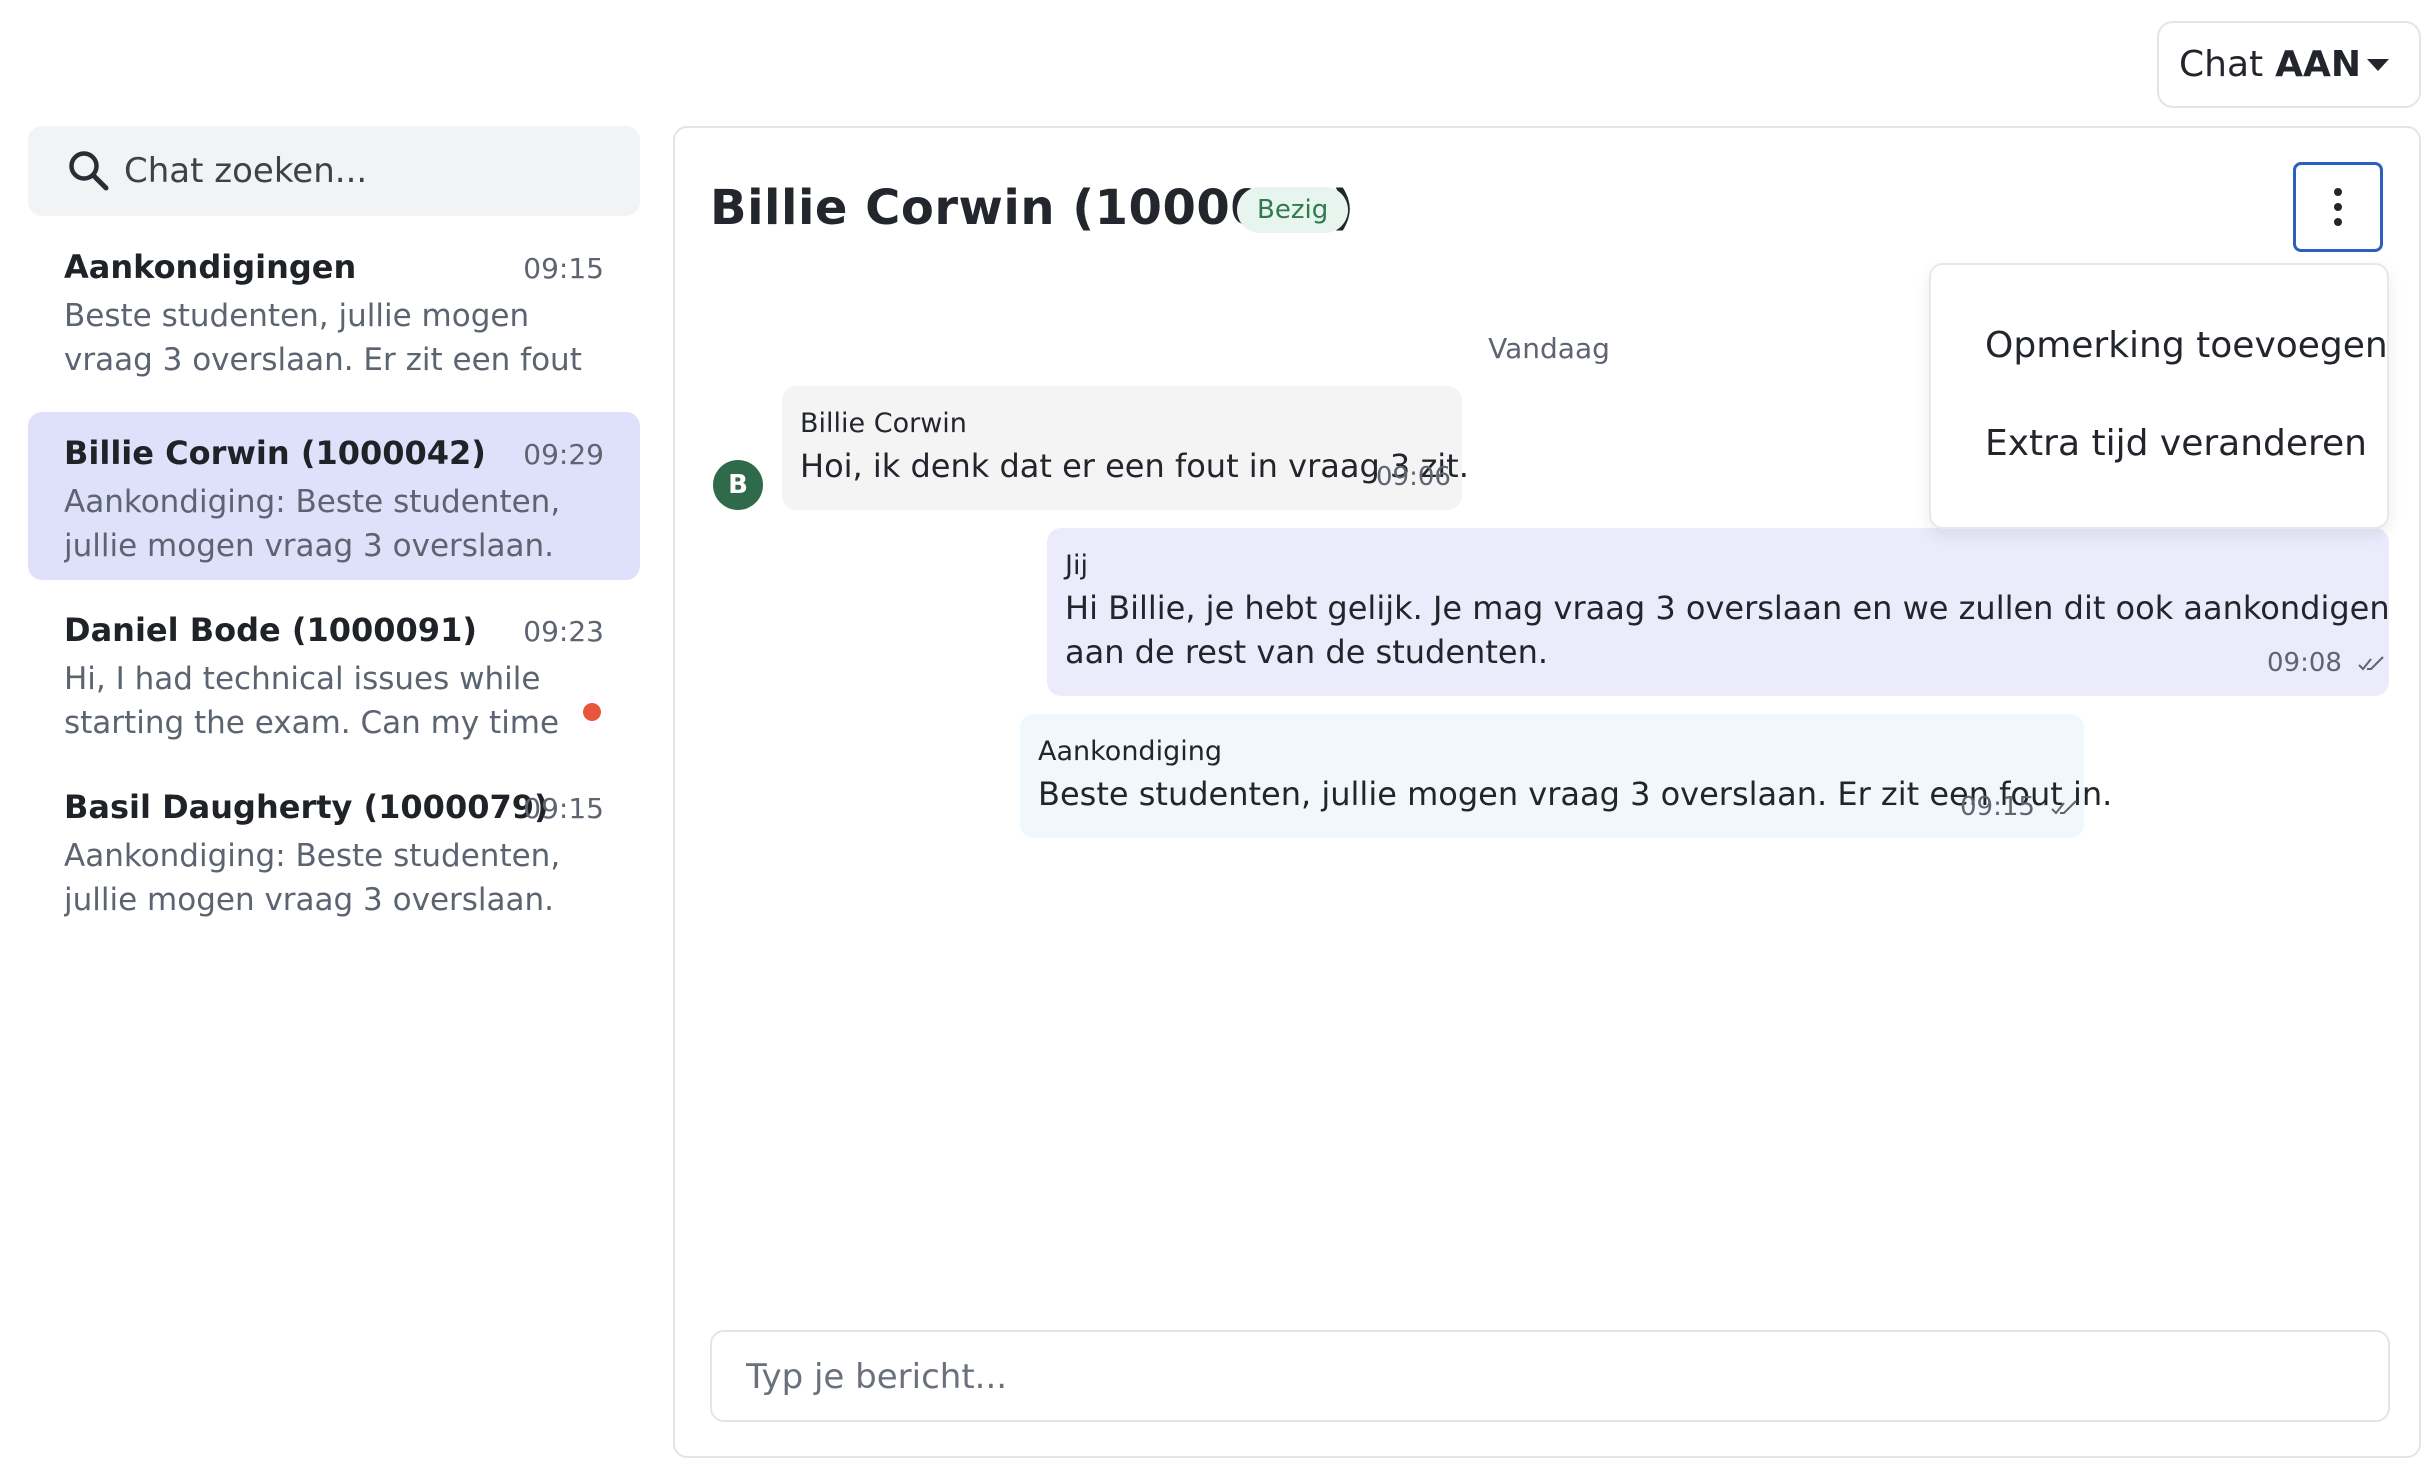 Image resolution: width=2434 pixels, height=1462 pixels. What do you see at coordinates (738, 485) in the screenshot?
I see `avatar: B` at bounding box center [738, 485].